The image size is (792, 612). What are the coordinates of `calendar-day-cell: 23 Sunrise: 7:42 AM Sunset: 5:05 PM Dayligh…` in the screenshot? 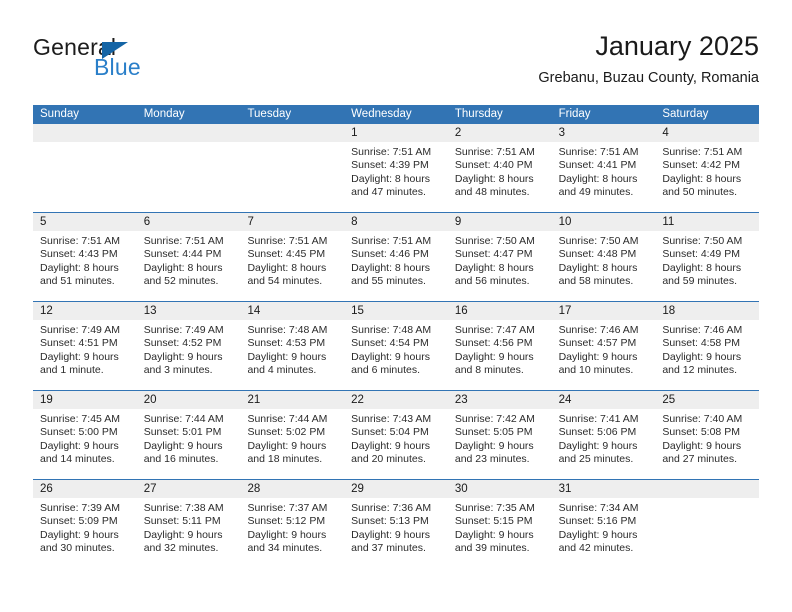 It's located at (499, 435).